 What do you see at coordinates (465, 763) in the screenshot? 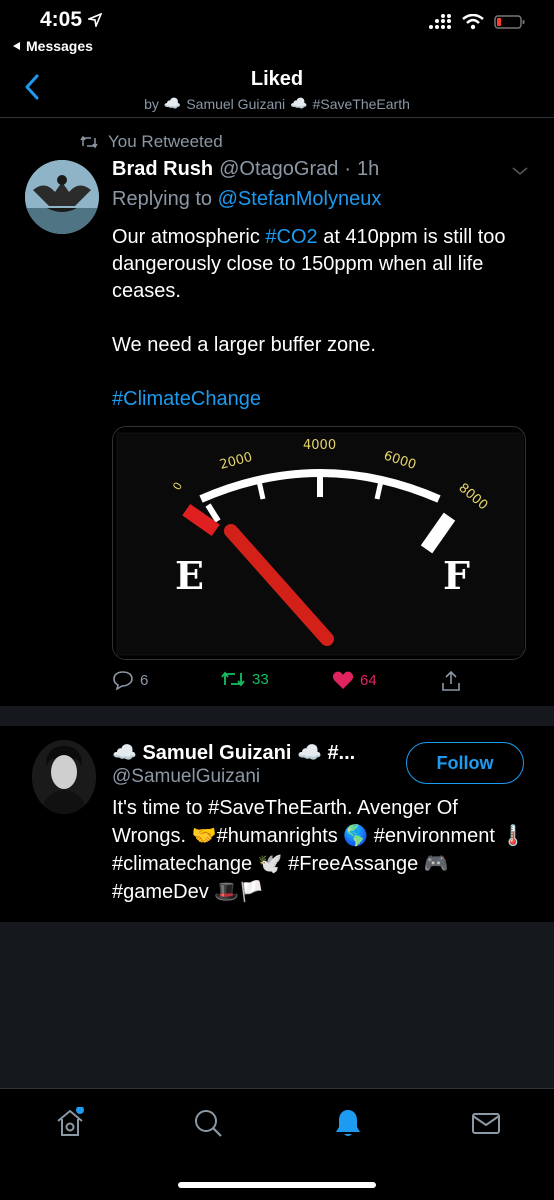
I see `follow-button: Follow` at bounding box center [465, 763].